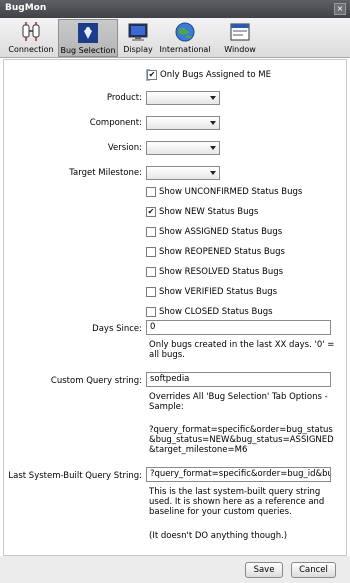 The height and width of the screenshot is (583, 350). What do you see at coordinates (183, 98) in the screenshot?
I see `product-select` at bounding box center [183, 98].